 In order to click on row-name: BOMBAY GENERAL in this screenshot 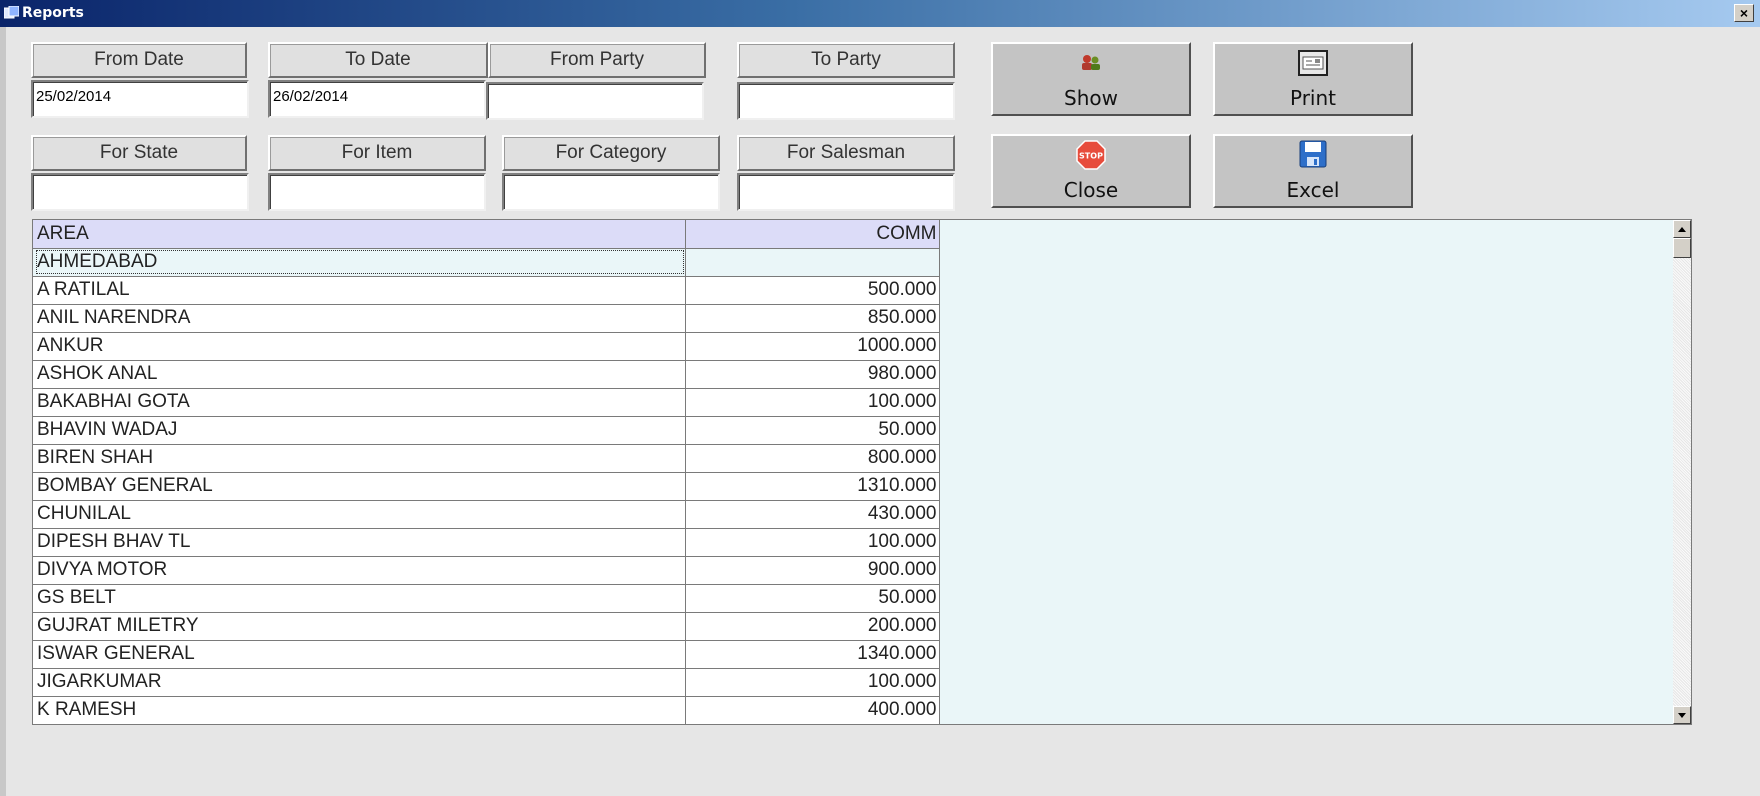, I will do `click(359, 486)`.